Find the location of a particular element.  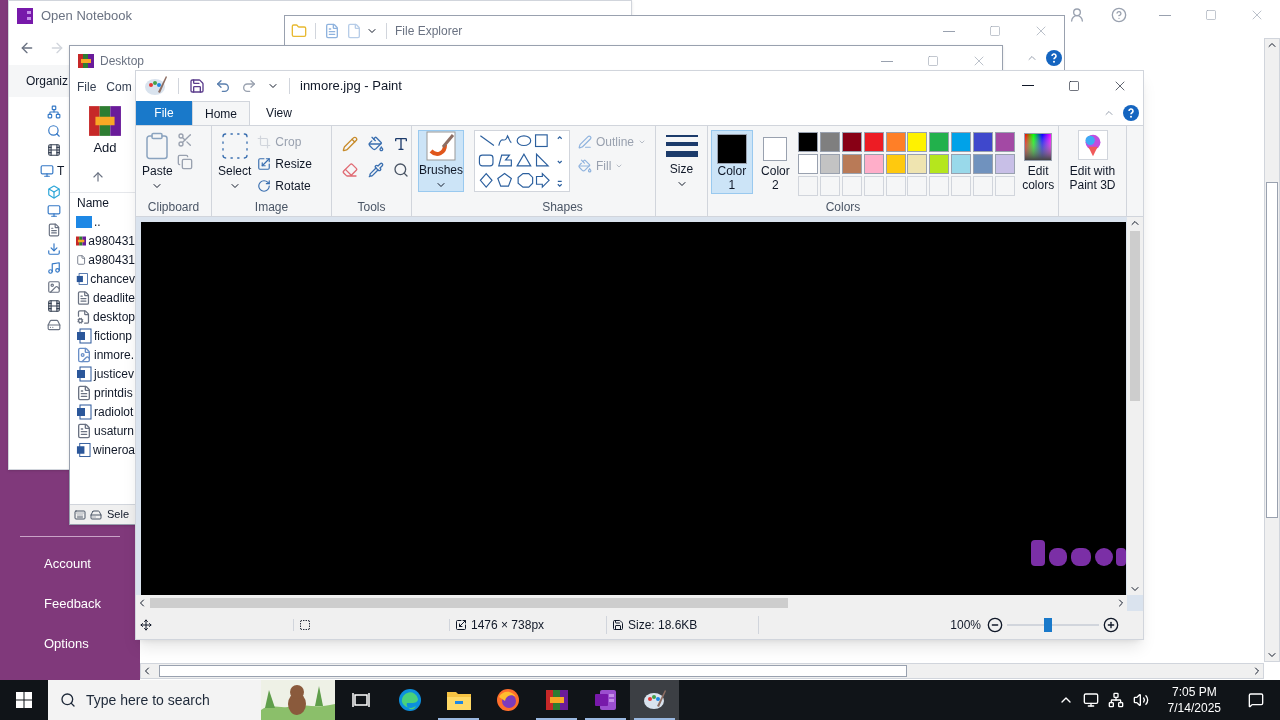

ribbon-tab: View is located at coordinates (279, 113).